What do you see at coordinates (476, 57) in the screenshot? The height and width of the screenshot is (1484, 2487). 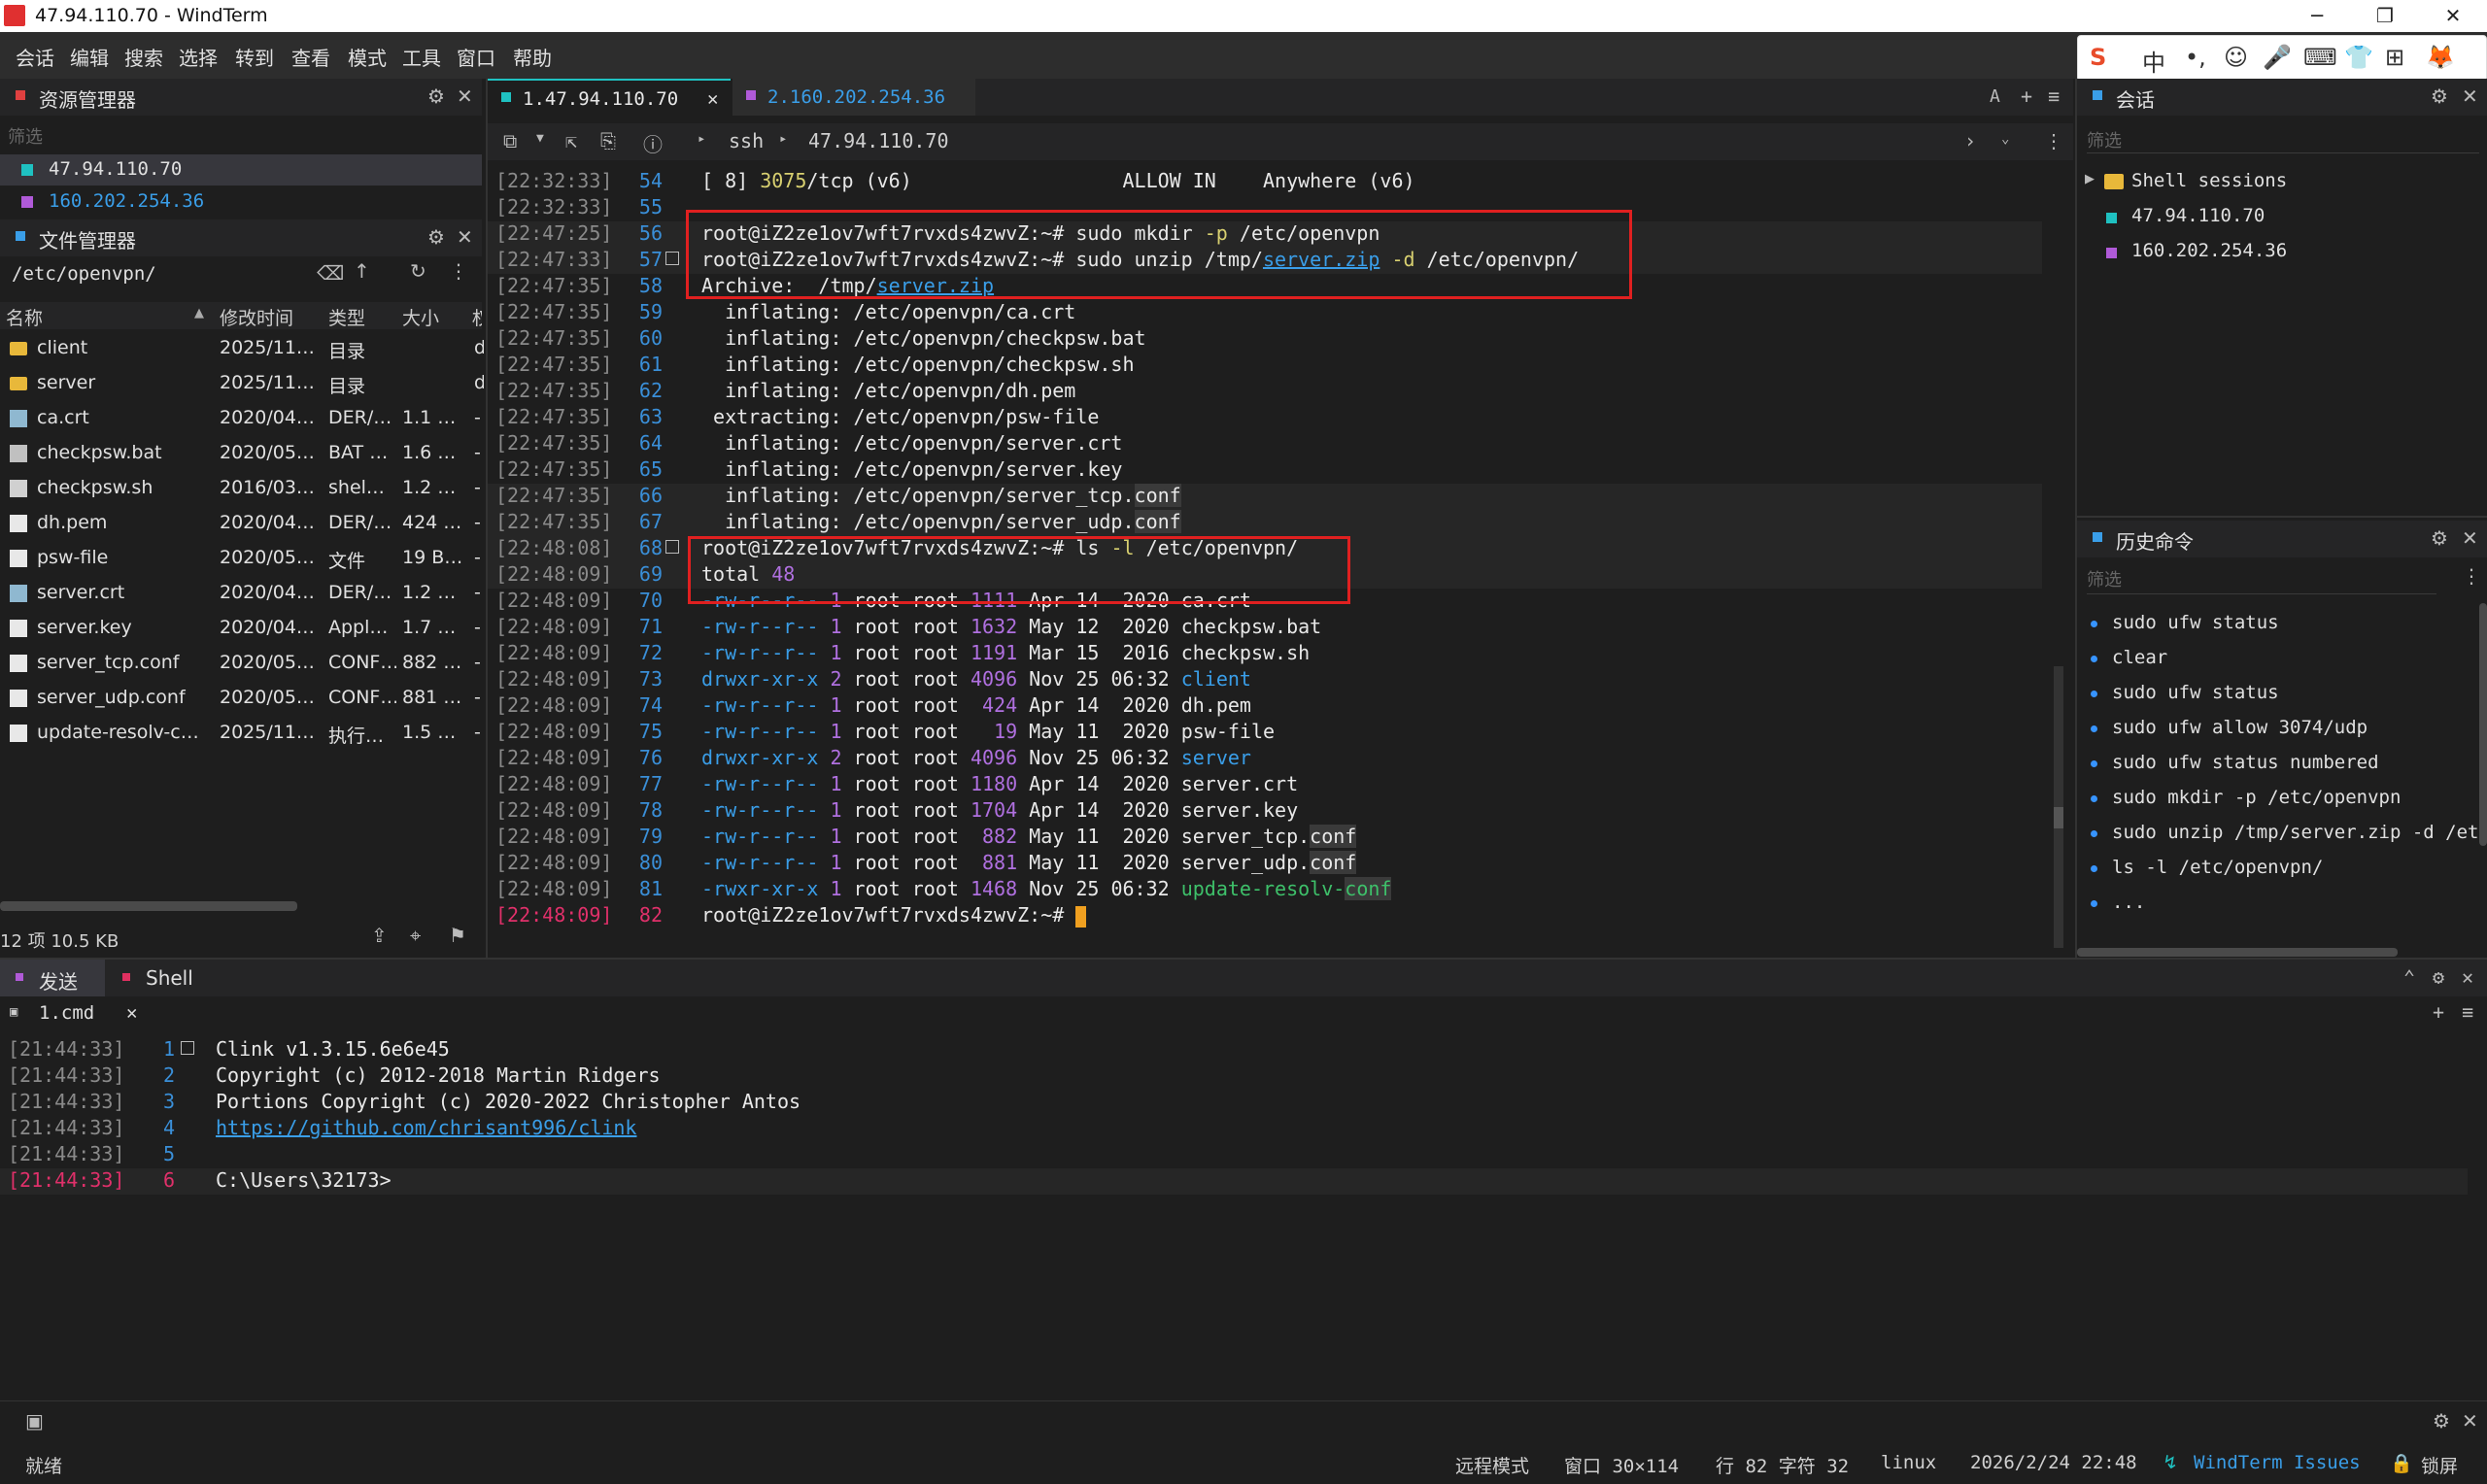 I see `menu-window: 窗口` at bounding box center [476, 57].